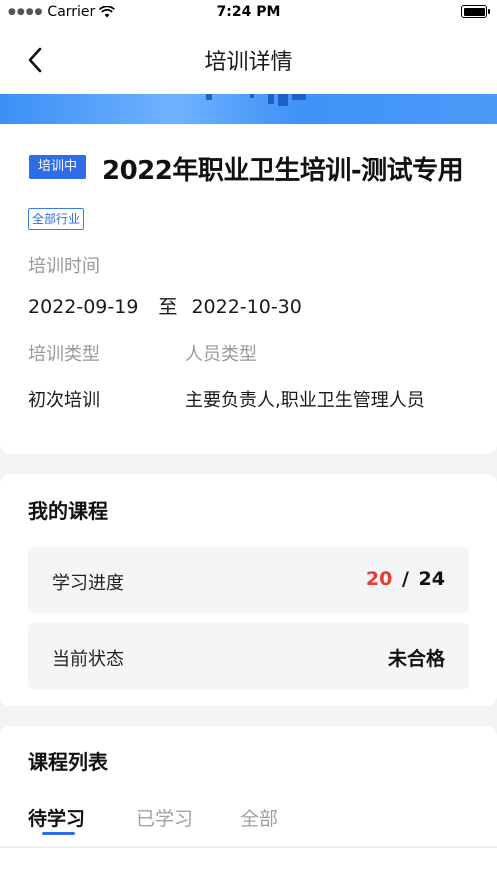 The width and height of the screenshot is (497, 883). I want to click on progress-done: 20, so click(379, 579).